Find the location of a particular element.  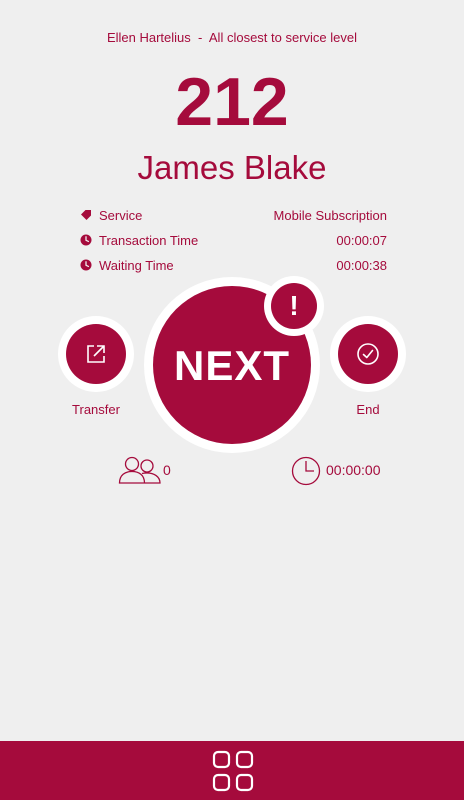

alert-badge-ring: ! is located at coordinates (294, 306).